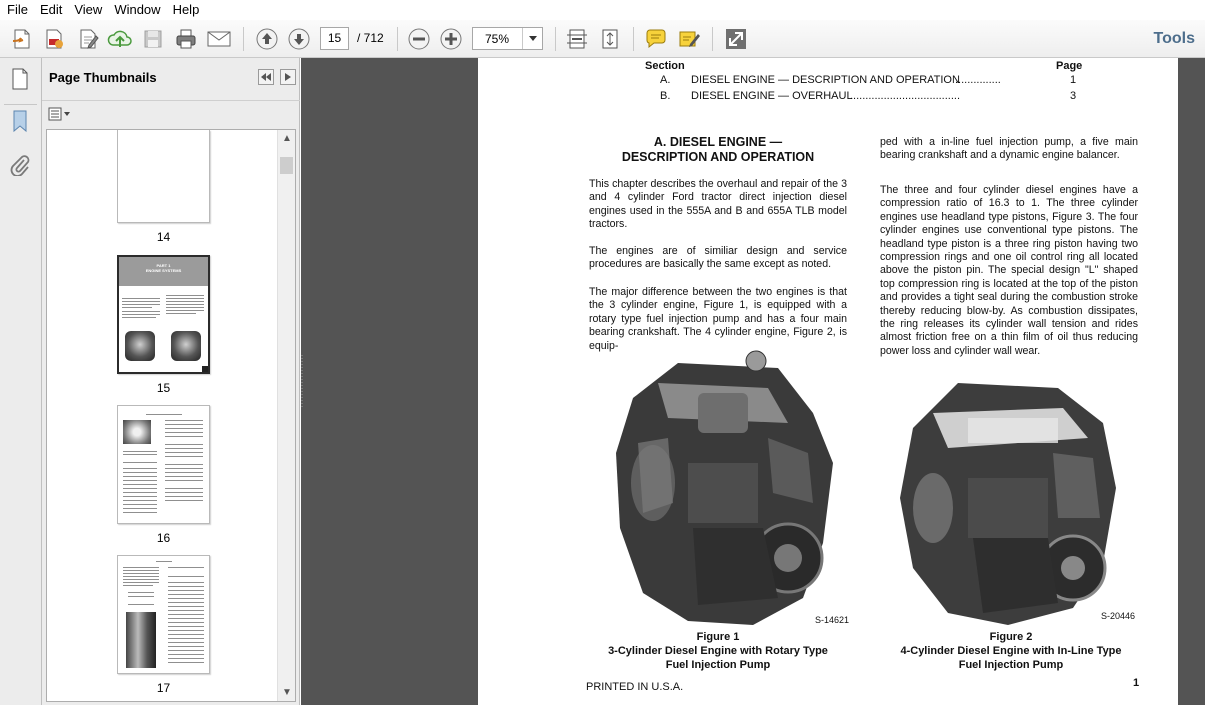 The image size is (1205, 705). What do you see at coordinates (334, 38) in the screenshot?
I see `page-number-input: 15` at bounding box center [334, 38].